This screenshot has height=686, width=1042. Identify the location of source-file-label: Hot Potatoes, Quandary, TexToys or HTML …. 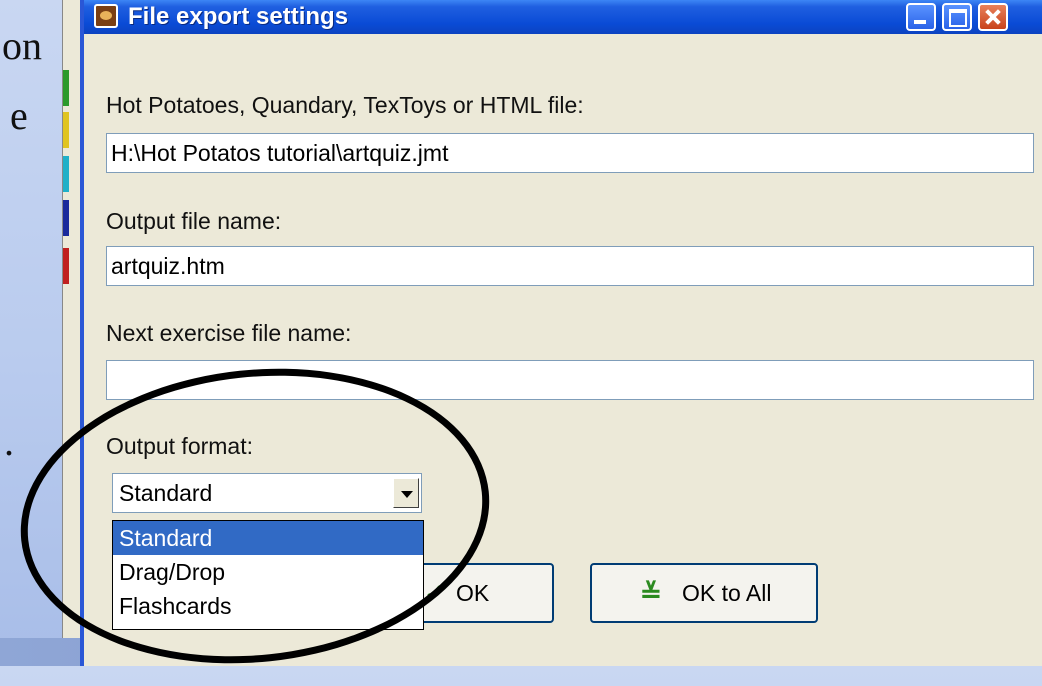
(345, 105).